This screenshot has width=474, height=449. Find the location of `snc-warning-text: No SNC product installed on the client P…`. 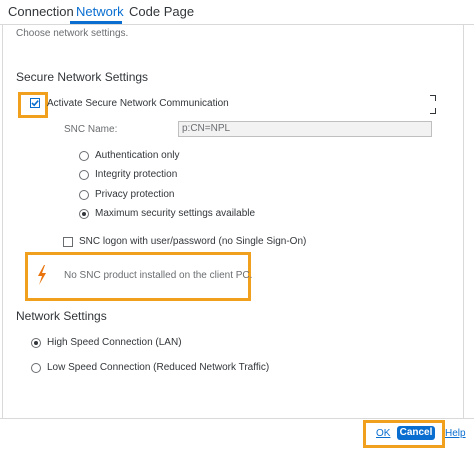

snc-warning-text: No SNC product installed on the client P… is located at coordinates (158, 275).